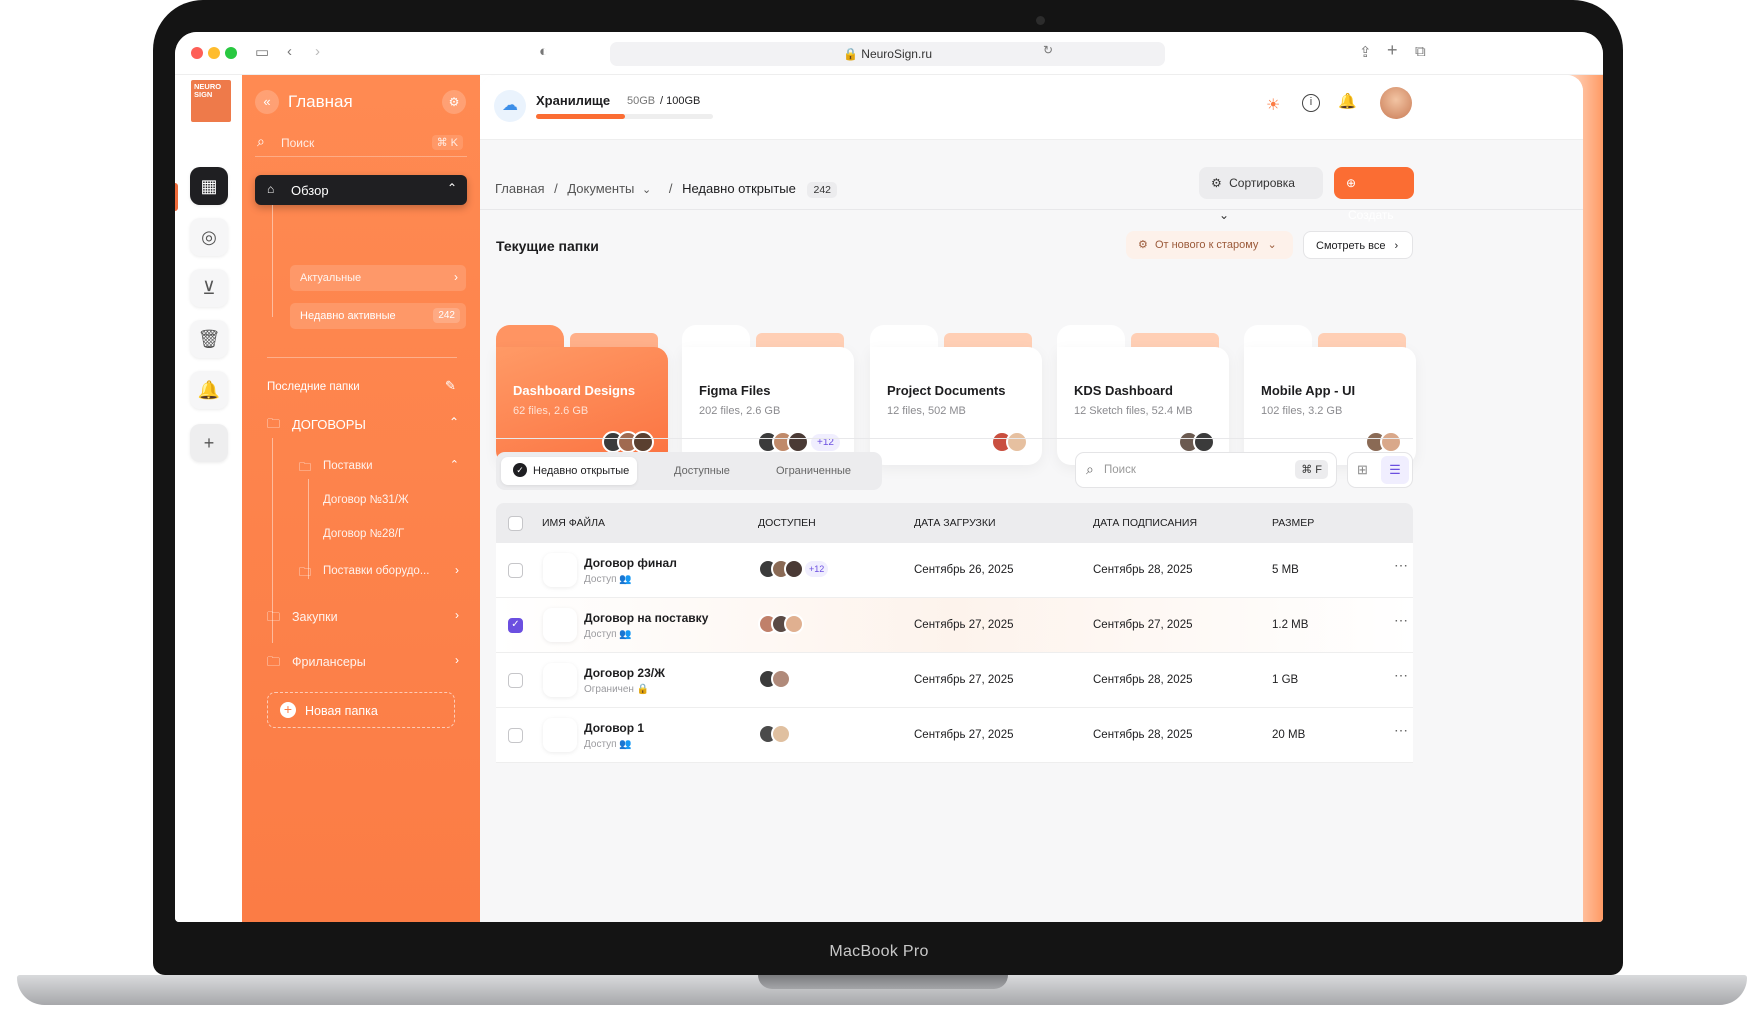 This screenshot has width=1758, height=1026. What do you see at coordinates (361, 190) in the screenshot?
I see `sidebar-item-overview: ⌂ Обзор ⌃` at bounding box center [361, 190].